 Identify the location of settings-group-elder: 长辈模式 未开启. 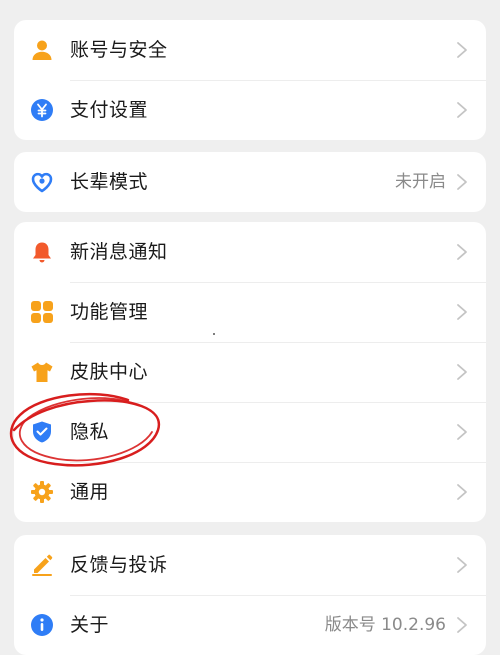
(250, 182).